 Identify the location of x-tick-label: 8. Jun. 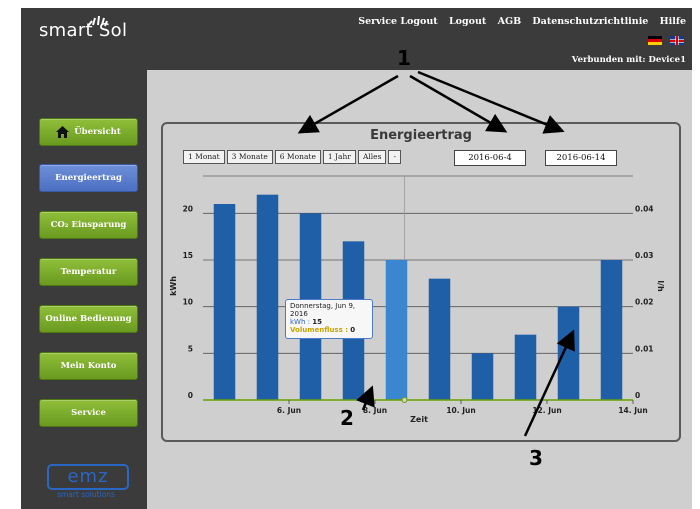
(375, 410).